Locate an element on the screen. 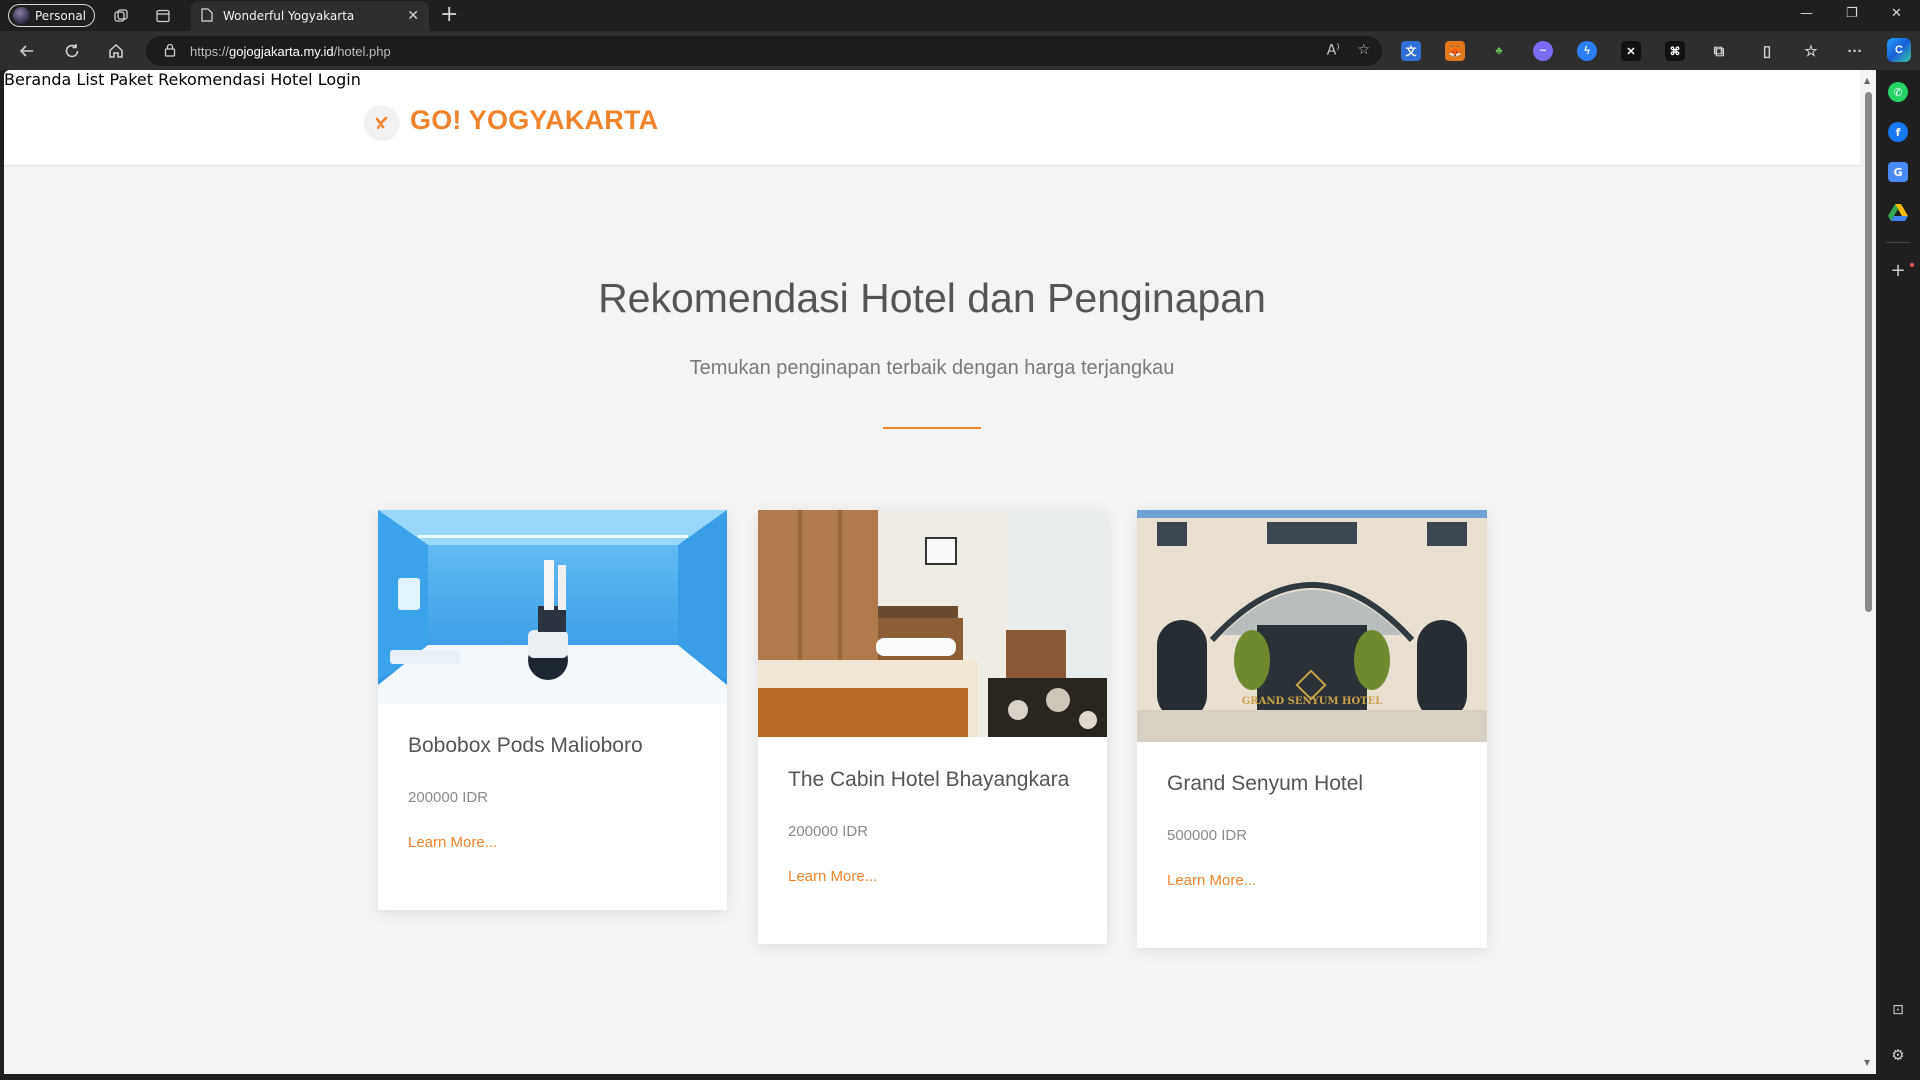  nav-rekomendasi-hotel: Rekomendasi Hotel is located at coordinates (235, 79).